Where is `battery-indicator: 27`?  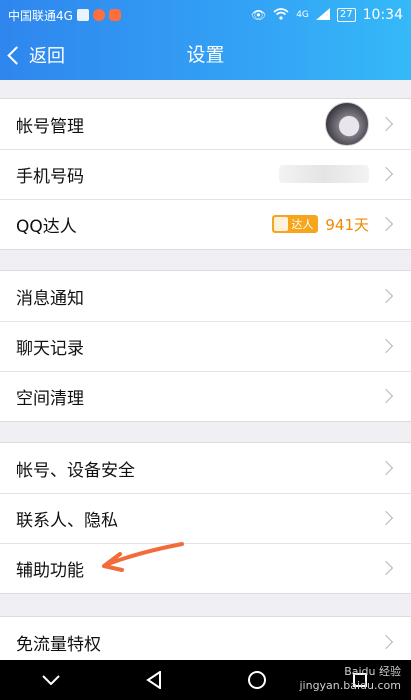 battery-indicator: 27 is located at coordinates (346, 15).